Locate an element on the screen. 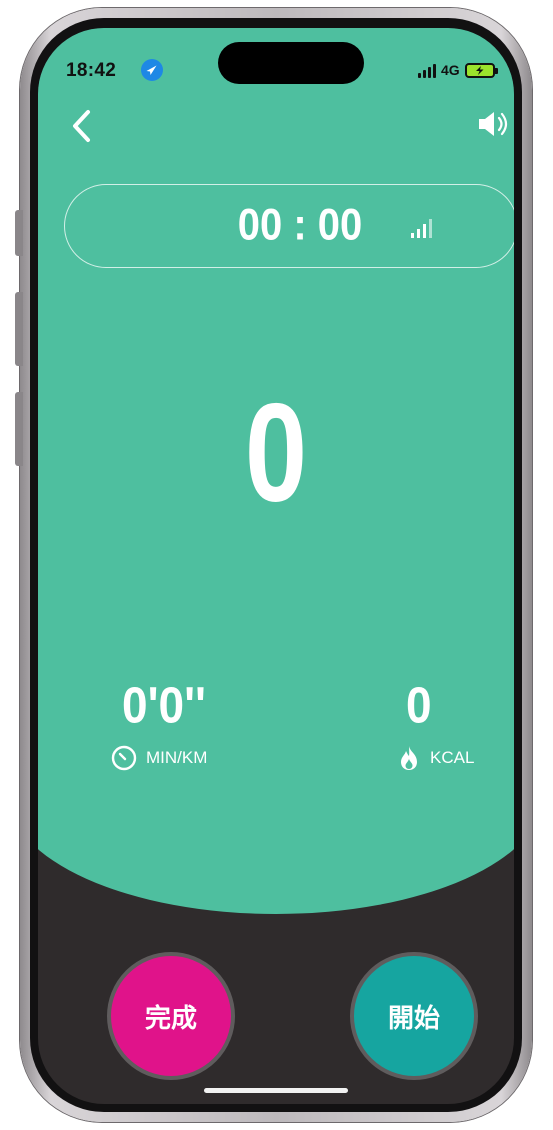  calories-label: KCAL is located at coordinates (435, 758).